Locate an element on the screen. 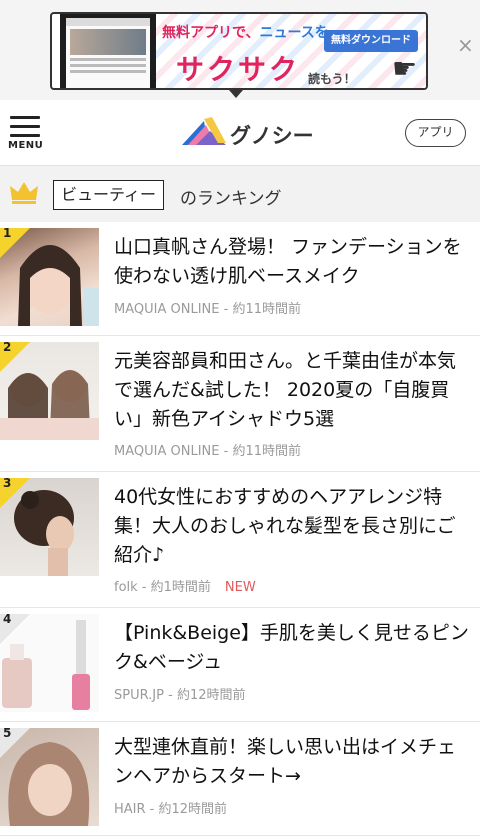  hamburger-menu-icon is located at coordinates (25, 129).